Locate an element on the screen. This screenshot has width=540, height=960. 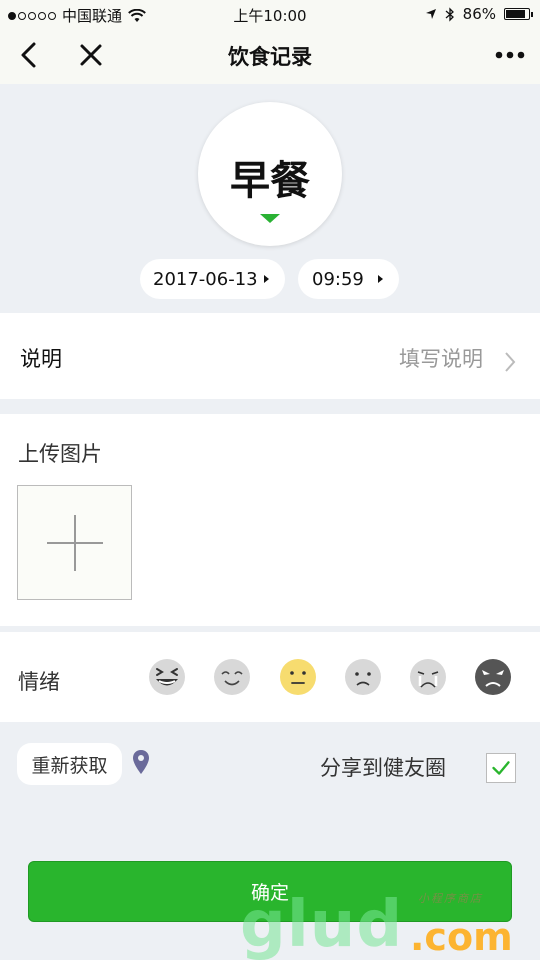
meal-type-selector: 早餐 is located at coordinates (270, 174).